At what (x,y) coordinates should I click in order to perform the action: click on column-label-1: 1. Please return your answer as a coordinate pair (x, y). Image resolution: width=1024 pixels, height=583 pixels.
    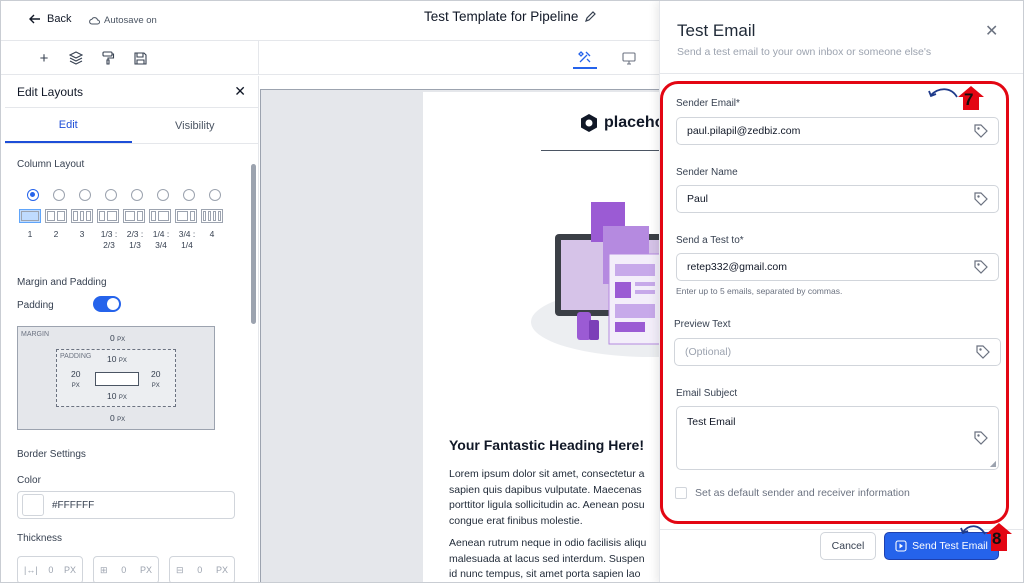
    Looking at the image, I should click on (30, 234).